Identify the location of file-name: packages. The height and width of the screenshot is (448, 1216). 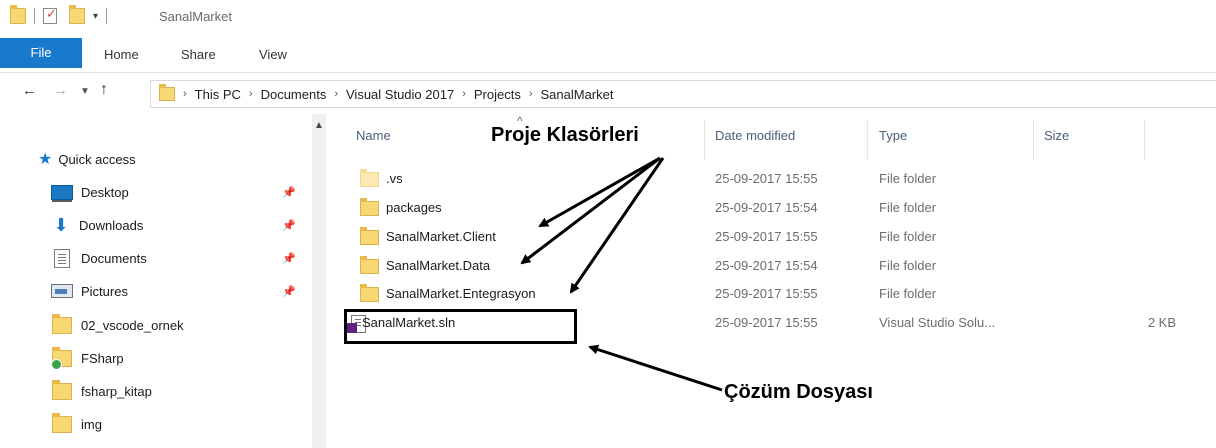
(414, 207).